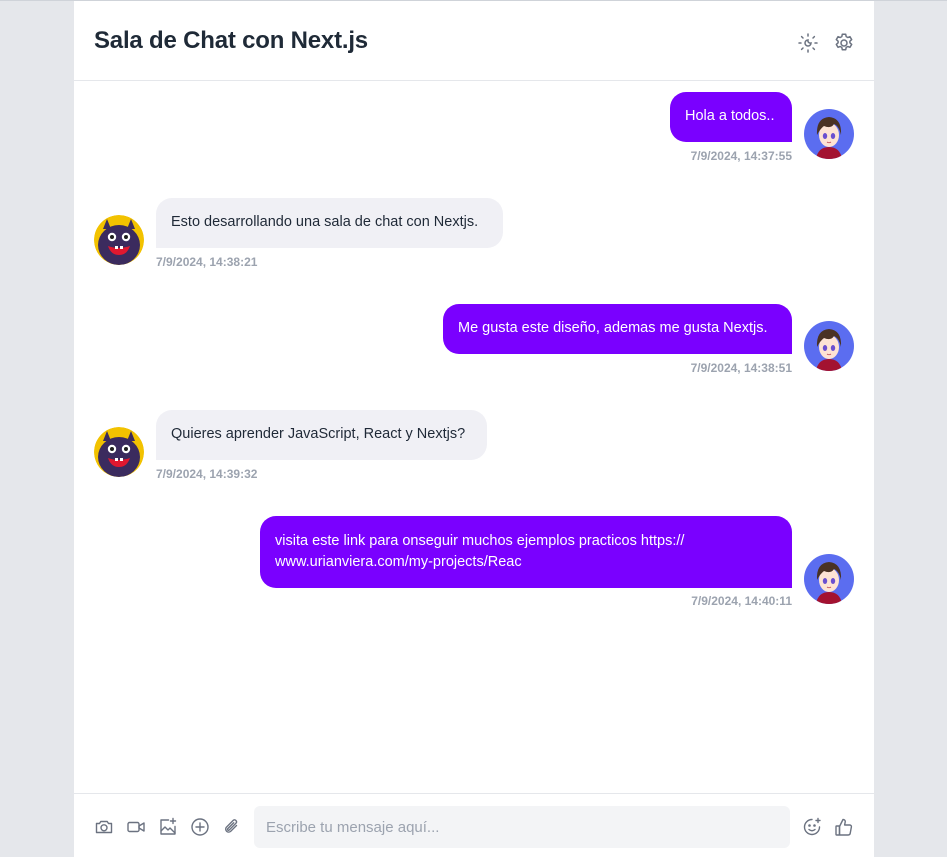 The height and width of the screenshot is (857, 947). I want to click on message-input, so click(522, 827).